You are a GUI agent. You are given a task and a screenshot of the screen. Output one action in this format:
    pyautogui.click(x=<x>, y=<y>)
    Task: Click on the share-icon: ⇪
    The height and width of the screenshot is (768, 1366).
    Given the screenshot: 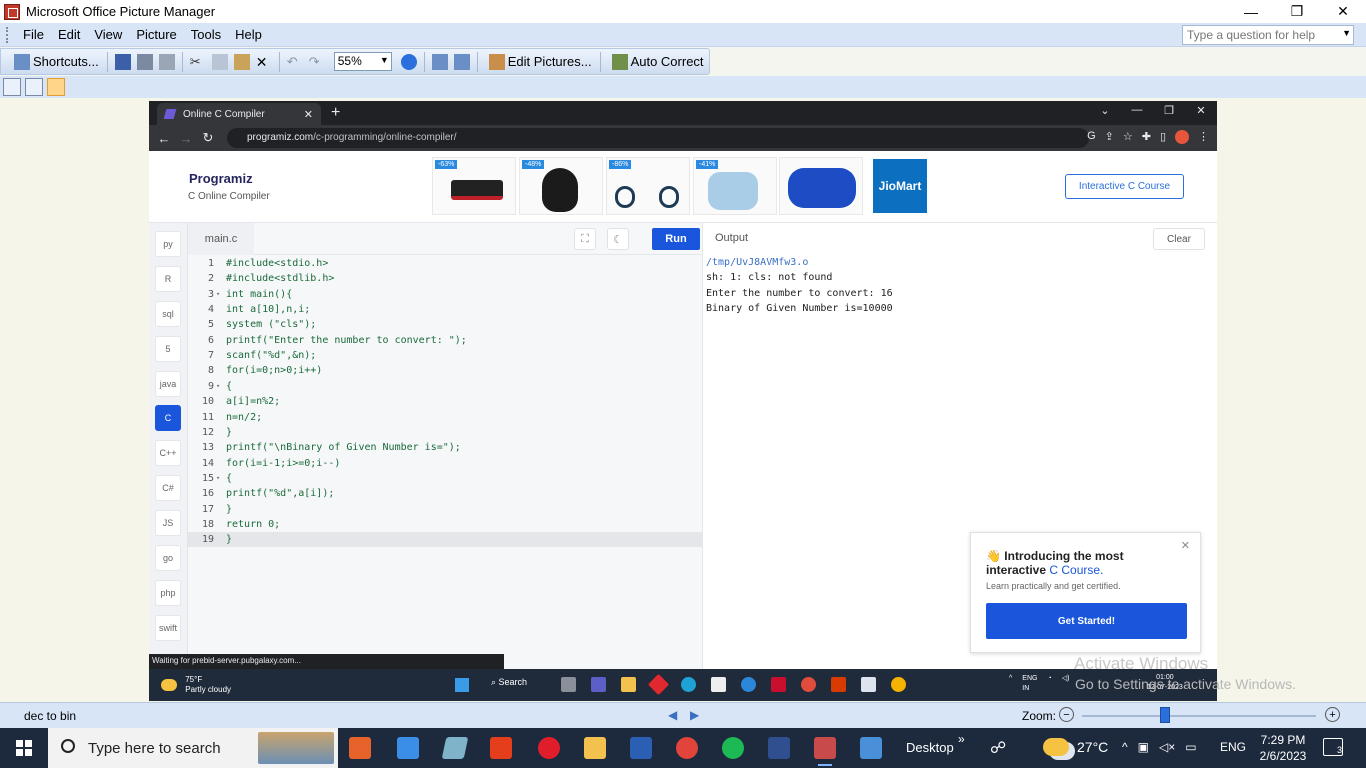 What is the action you would take?
    pyautogui.click(x=1109, y=137)
    